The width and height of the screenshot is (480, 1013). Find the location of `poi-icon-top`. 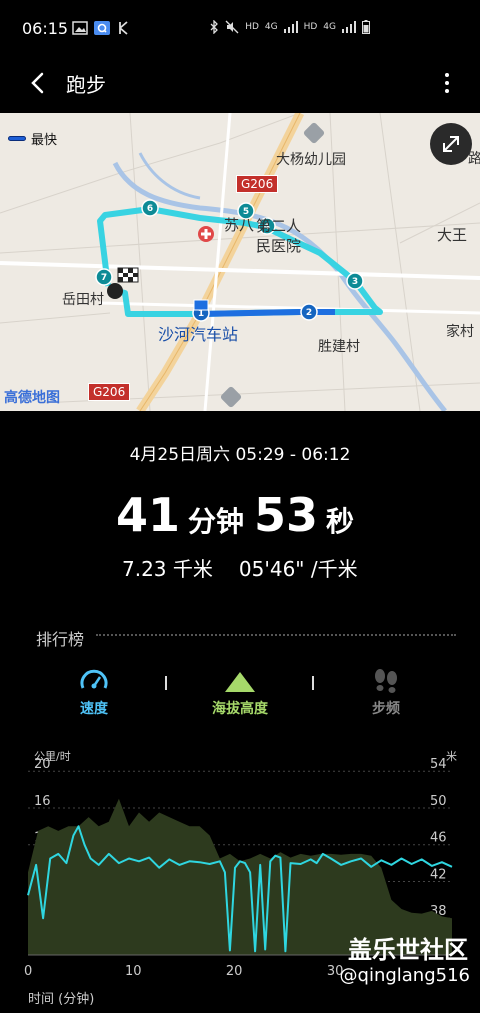

poi-icon-top is located at coordinates (314, 133).